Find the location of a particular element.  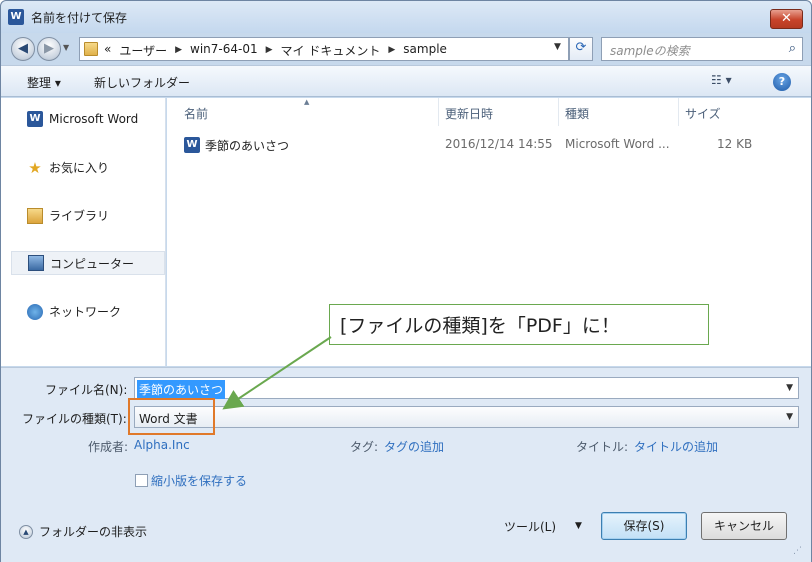

title-value: タイトルの追加 is located at coordinates (676, 446).